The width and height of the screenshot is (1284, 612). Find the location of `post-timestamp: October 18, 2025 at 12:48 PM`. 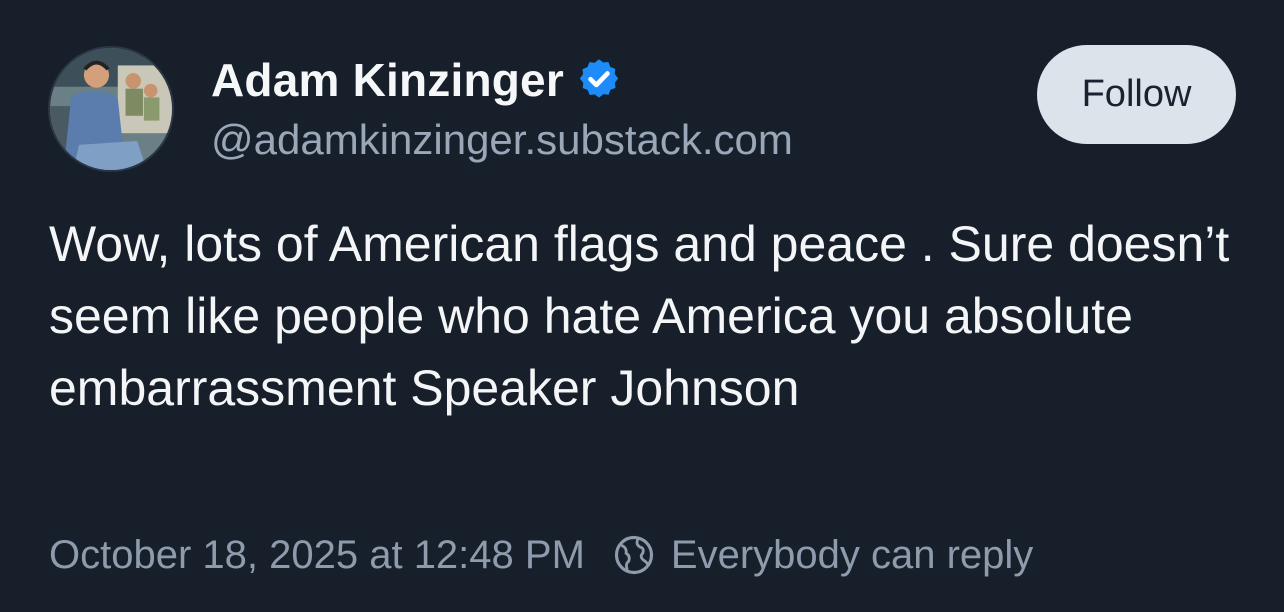

post-timestamp: October 18, 2025 at 12:48 PM is located at coordinates (317, 555).